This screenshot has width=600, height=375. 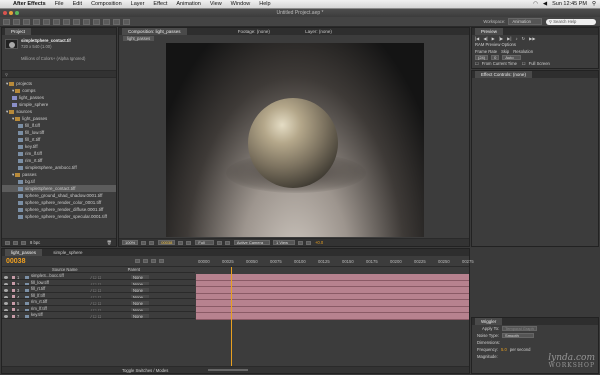 I want to click on rotate-tool-icon, so click(x=36, y=21).